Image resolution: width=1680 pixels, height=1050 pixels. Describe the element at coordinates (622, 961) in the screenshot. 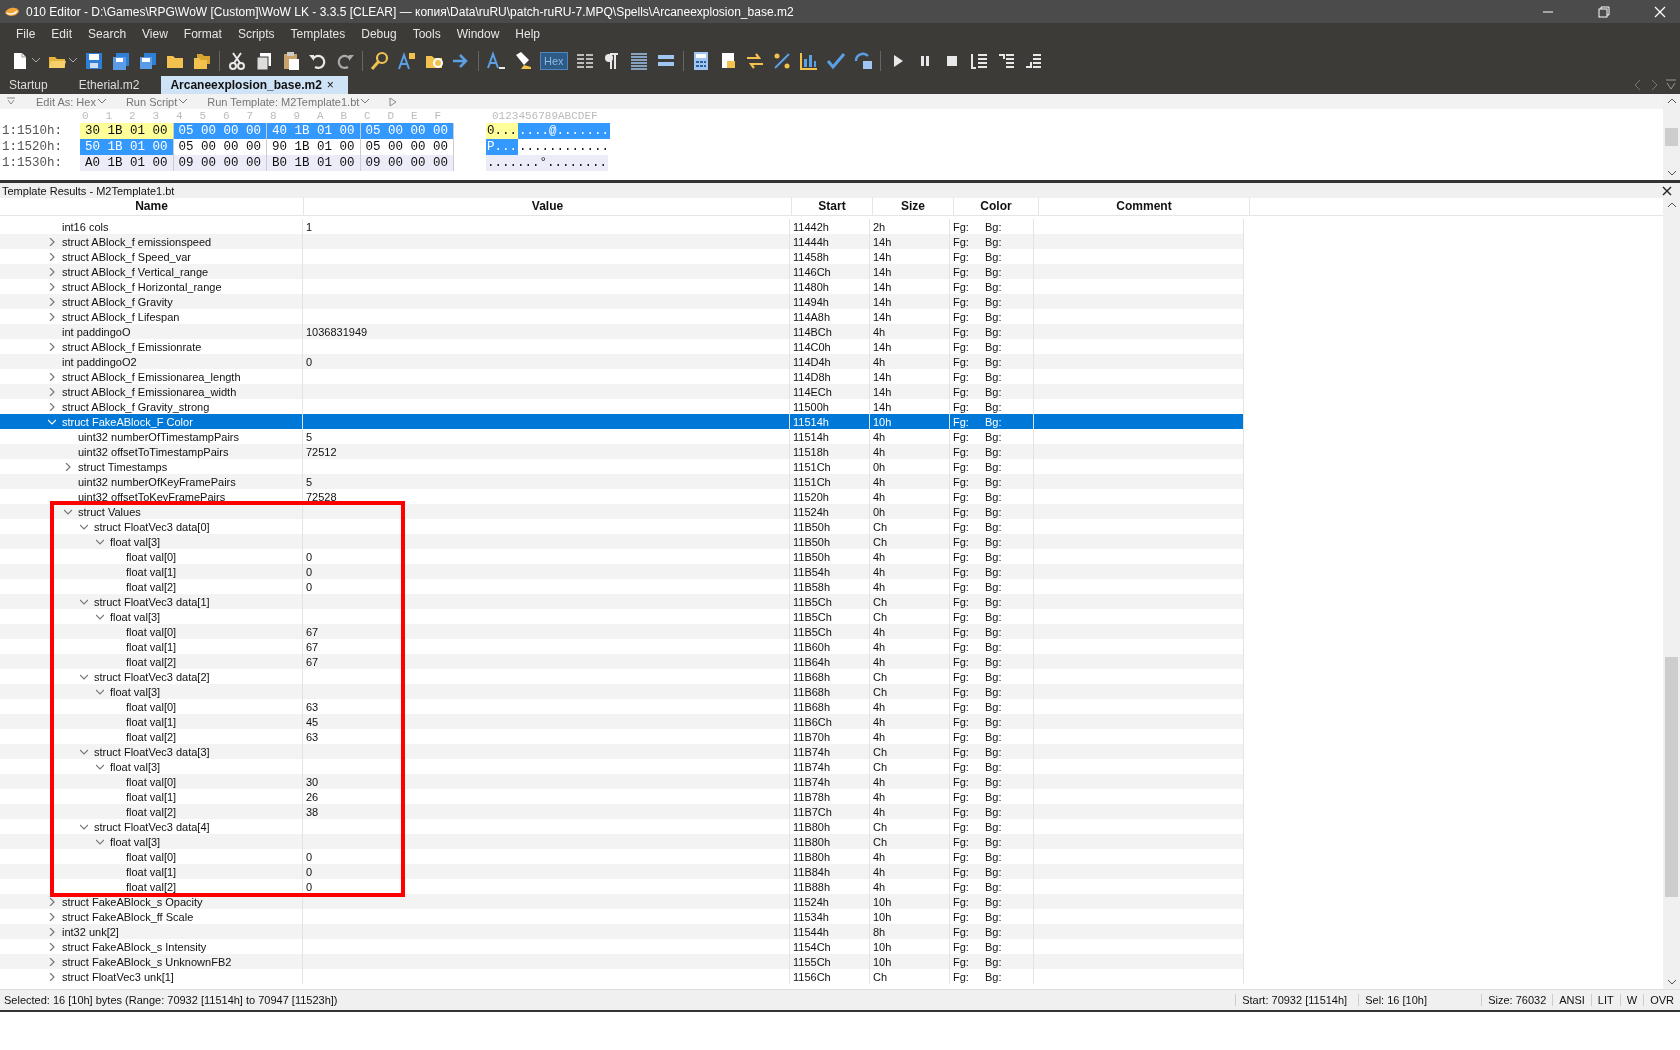

I see `tree-row: struct FakeABlock_s UnknownFB2 1155Ch 10h Fg: Bg:` at that location.